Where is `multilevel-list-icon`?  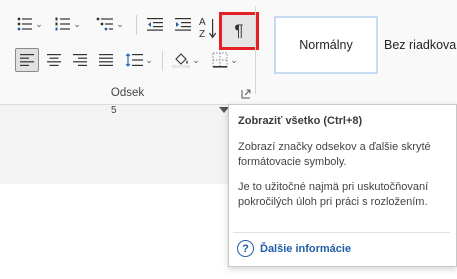 multilevel-list-icon is located at coordinates (105, 24).